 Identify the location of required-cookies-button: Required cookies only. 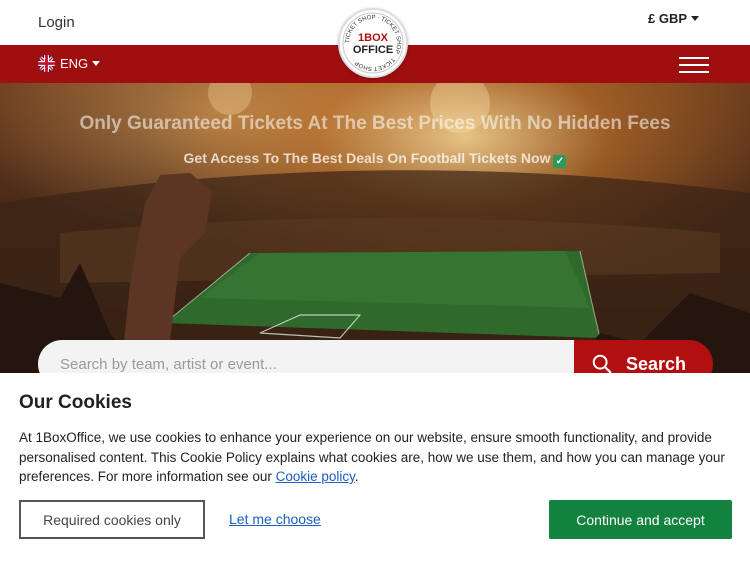
(112, 519).